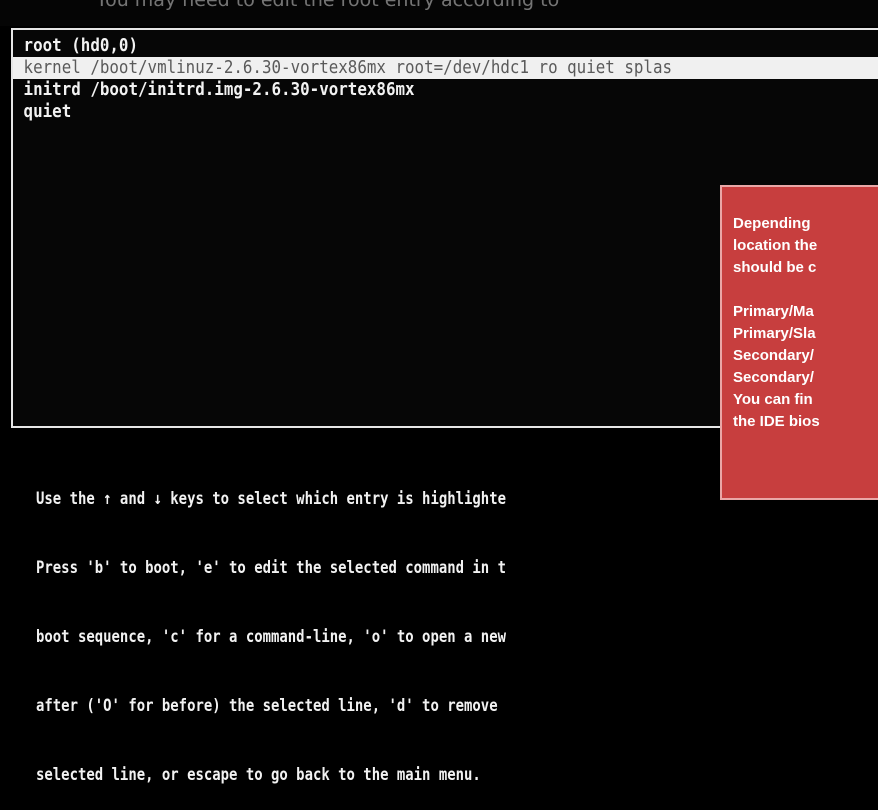  I want to click on note-line: should be c, so click(775, 267).